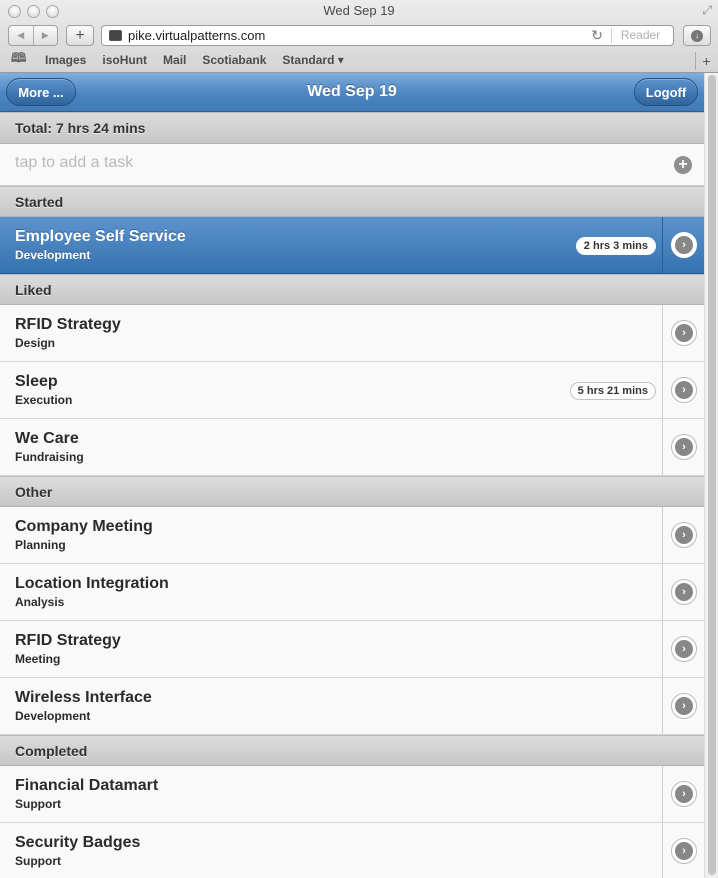 The height and width of the screenshot is (878, 718). What do you see at coordinates (49, 457) in the screenshot?
I see `task-category: Fundraising` at bounding box center [49, 457].